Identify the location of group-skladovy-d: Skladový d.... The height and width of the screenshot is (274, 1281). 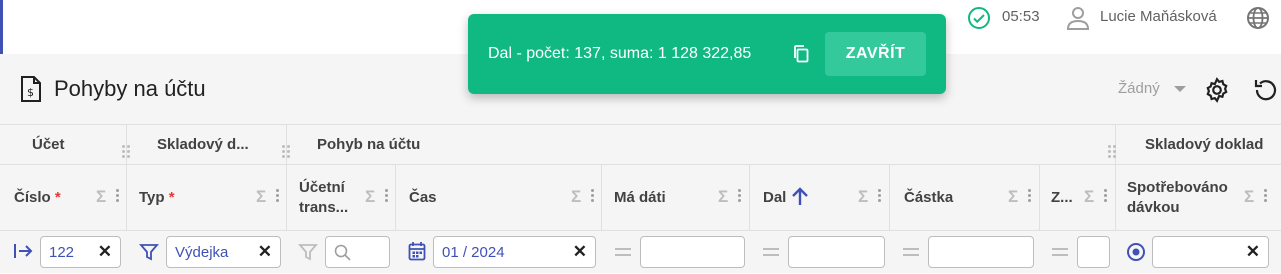
(203, 144).